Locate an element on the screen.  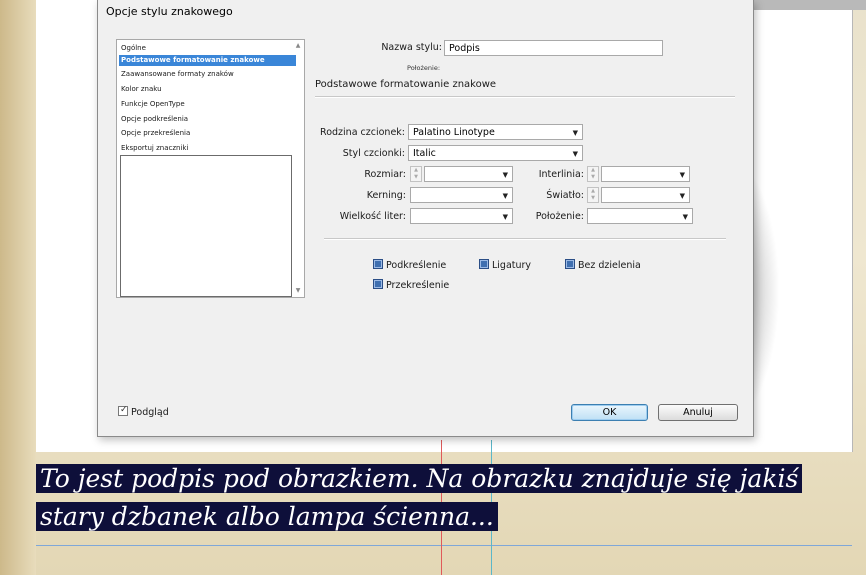
cancel-button: Anuluj is located at coordinates (698, 412).